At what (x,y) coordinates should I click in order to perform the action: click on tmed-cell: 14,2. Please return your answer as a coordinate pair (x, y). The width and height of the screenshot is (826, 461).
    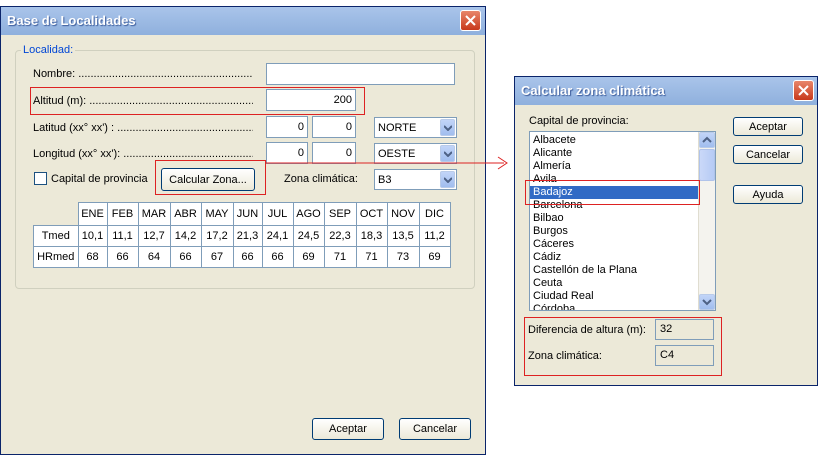
    Looking at the image, I should click on (185, 236).